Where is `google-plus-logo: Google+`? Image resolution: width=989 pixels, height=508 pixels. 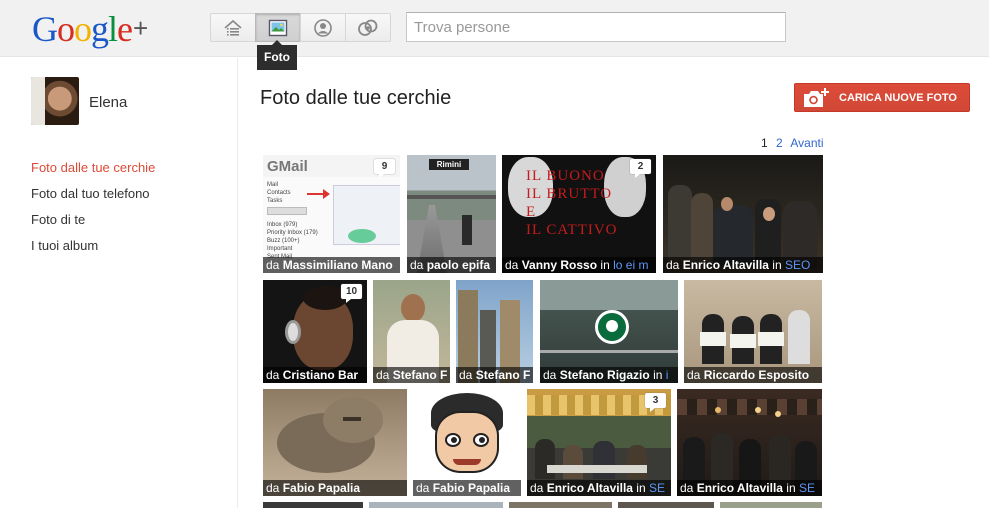
google-plus-logo: Google+ is located at coordinates (90, 28).